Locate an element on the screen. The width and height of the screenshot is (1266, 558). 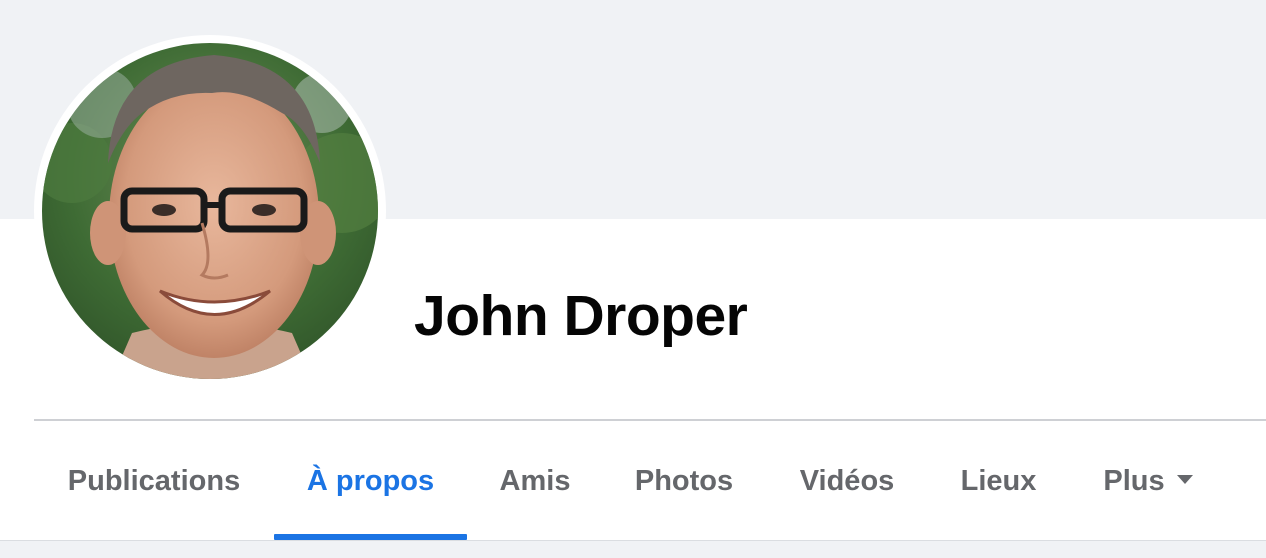
tab-label: À propos is located at coordinates (370, 481).